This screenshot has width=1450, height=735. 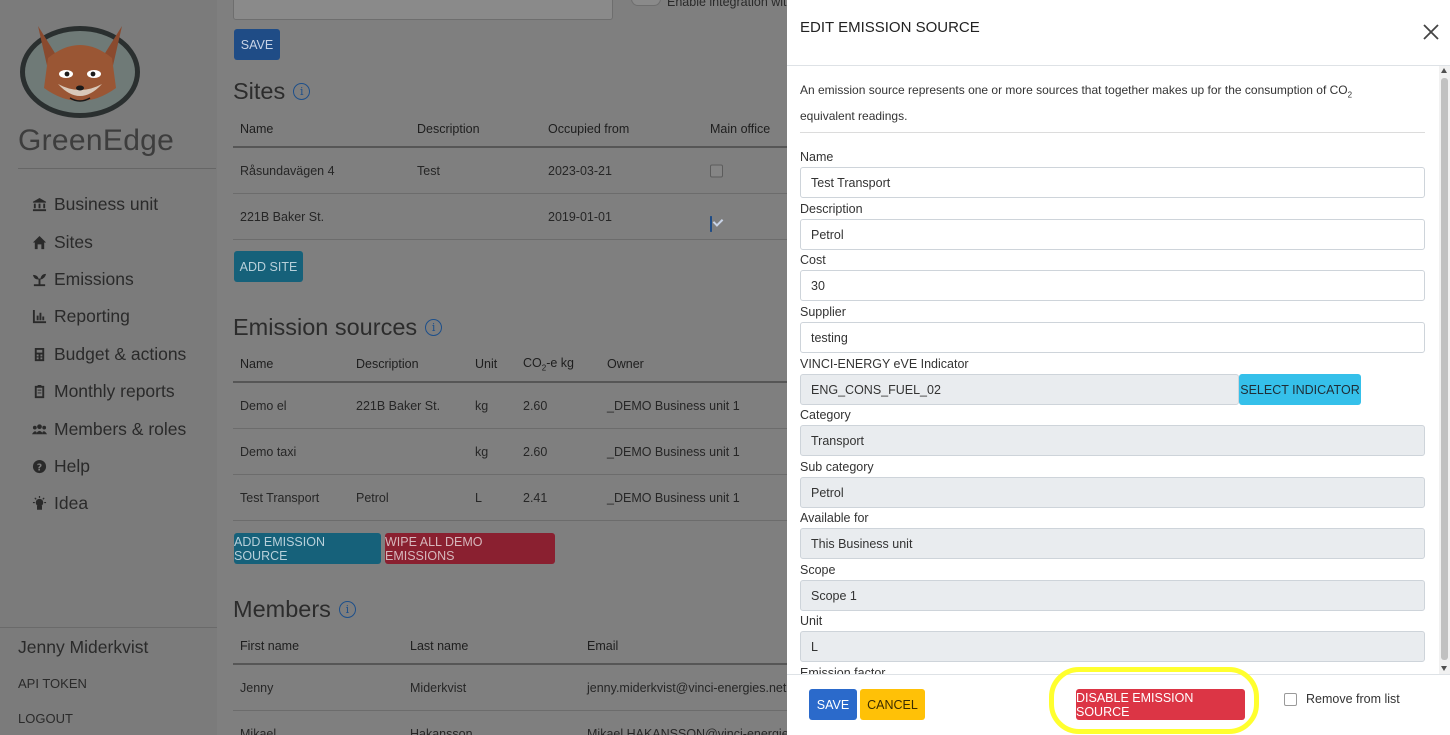 I want to click on add-site-button: ADD SITE, so click(x=268, y=266).